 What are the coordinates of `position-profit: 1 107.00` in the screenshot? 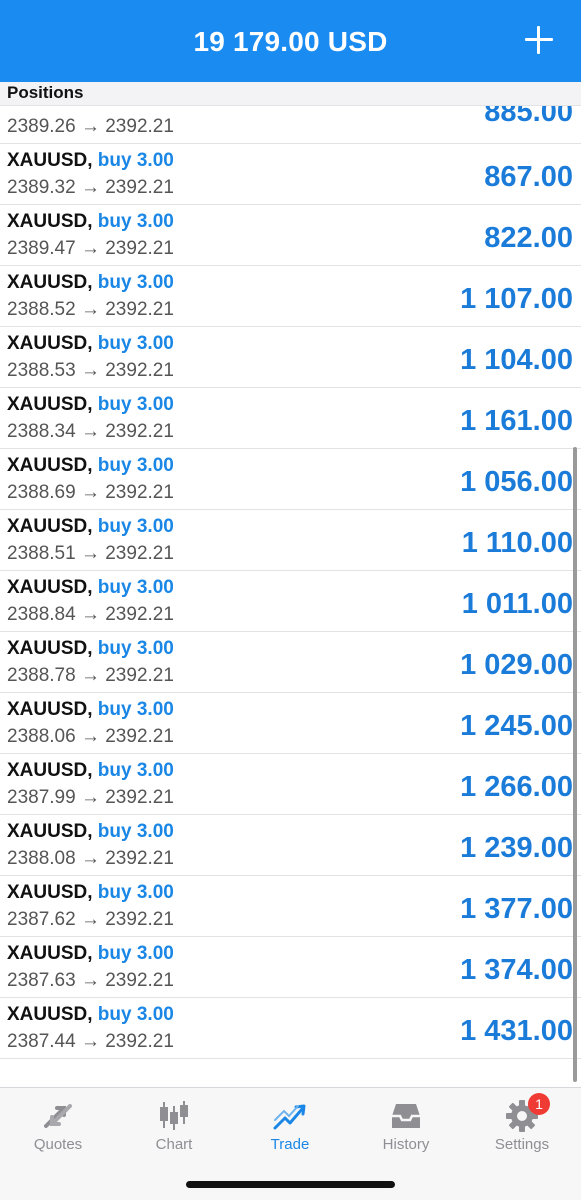 It's located at (516, 299).